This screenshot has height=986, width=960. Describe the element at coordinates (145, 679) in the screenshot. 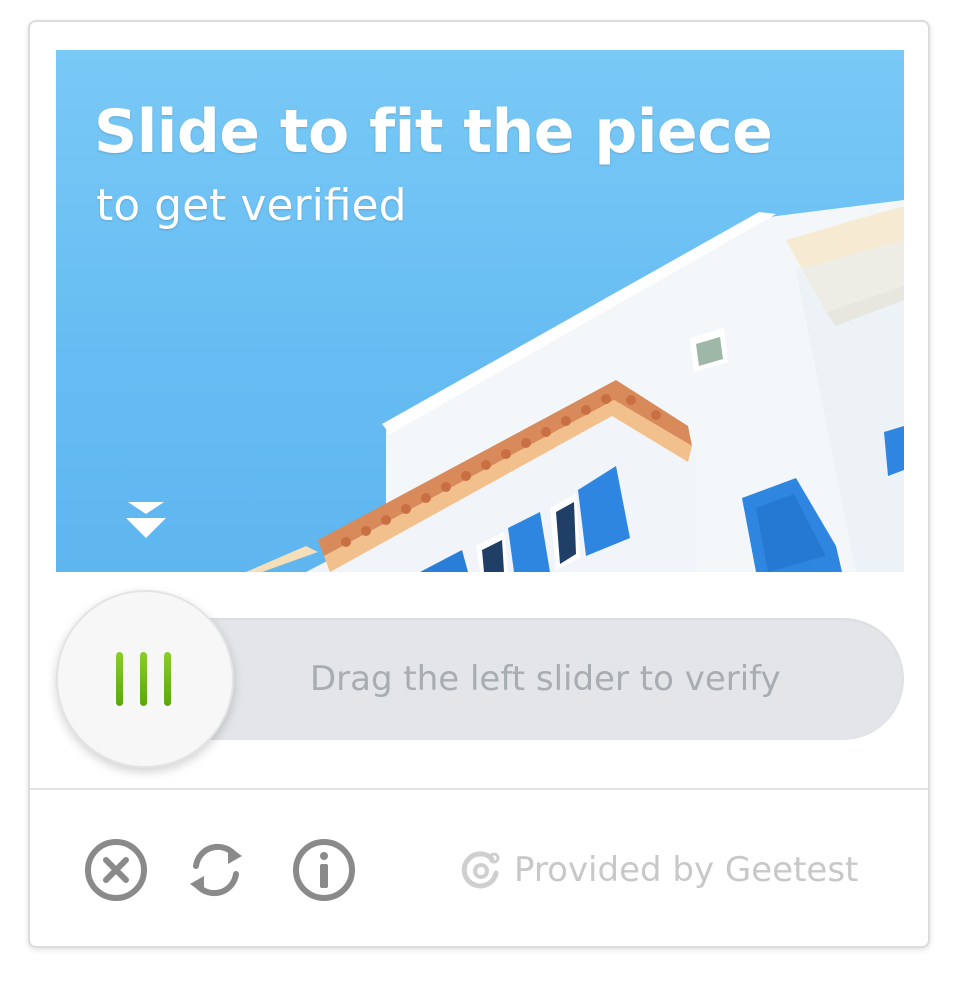

I see `slider-knob` at that location.